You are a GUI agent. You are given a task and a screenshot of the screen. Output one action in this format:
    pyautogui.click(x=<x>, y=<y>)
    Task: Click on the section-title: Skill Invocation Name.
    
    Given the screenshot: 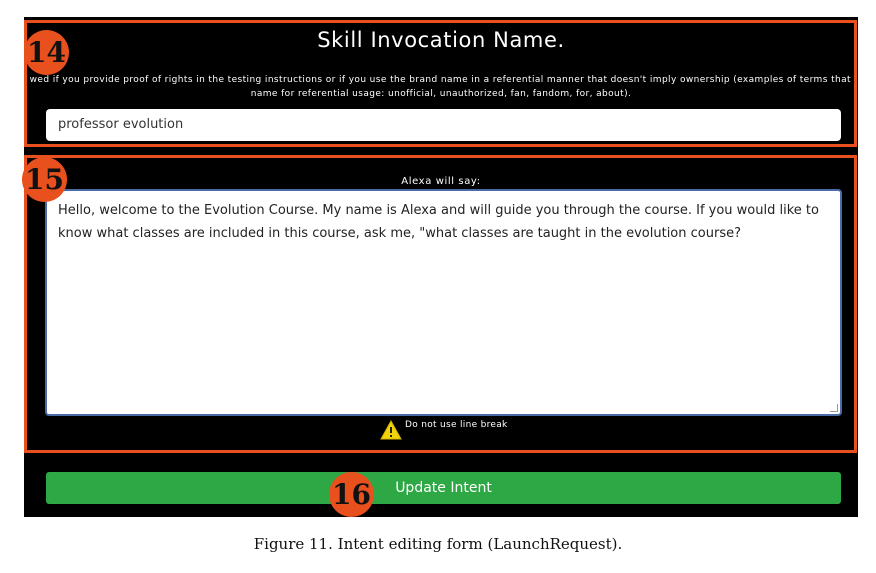 What is the action you would take?
    pyautogui.click(x=441, y=40)
    